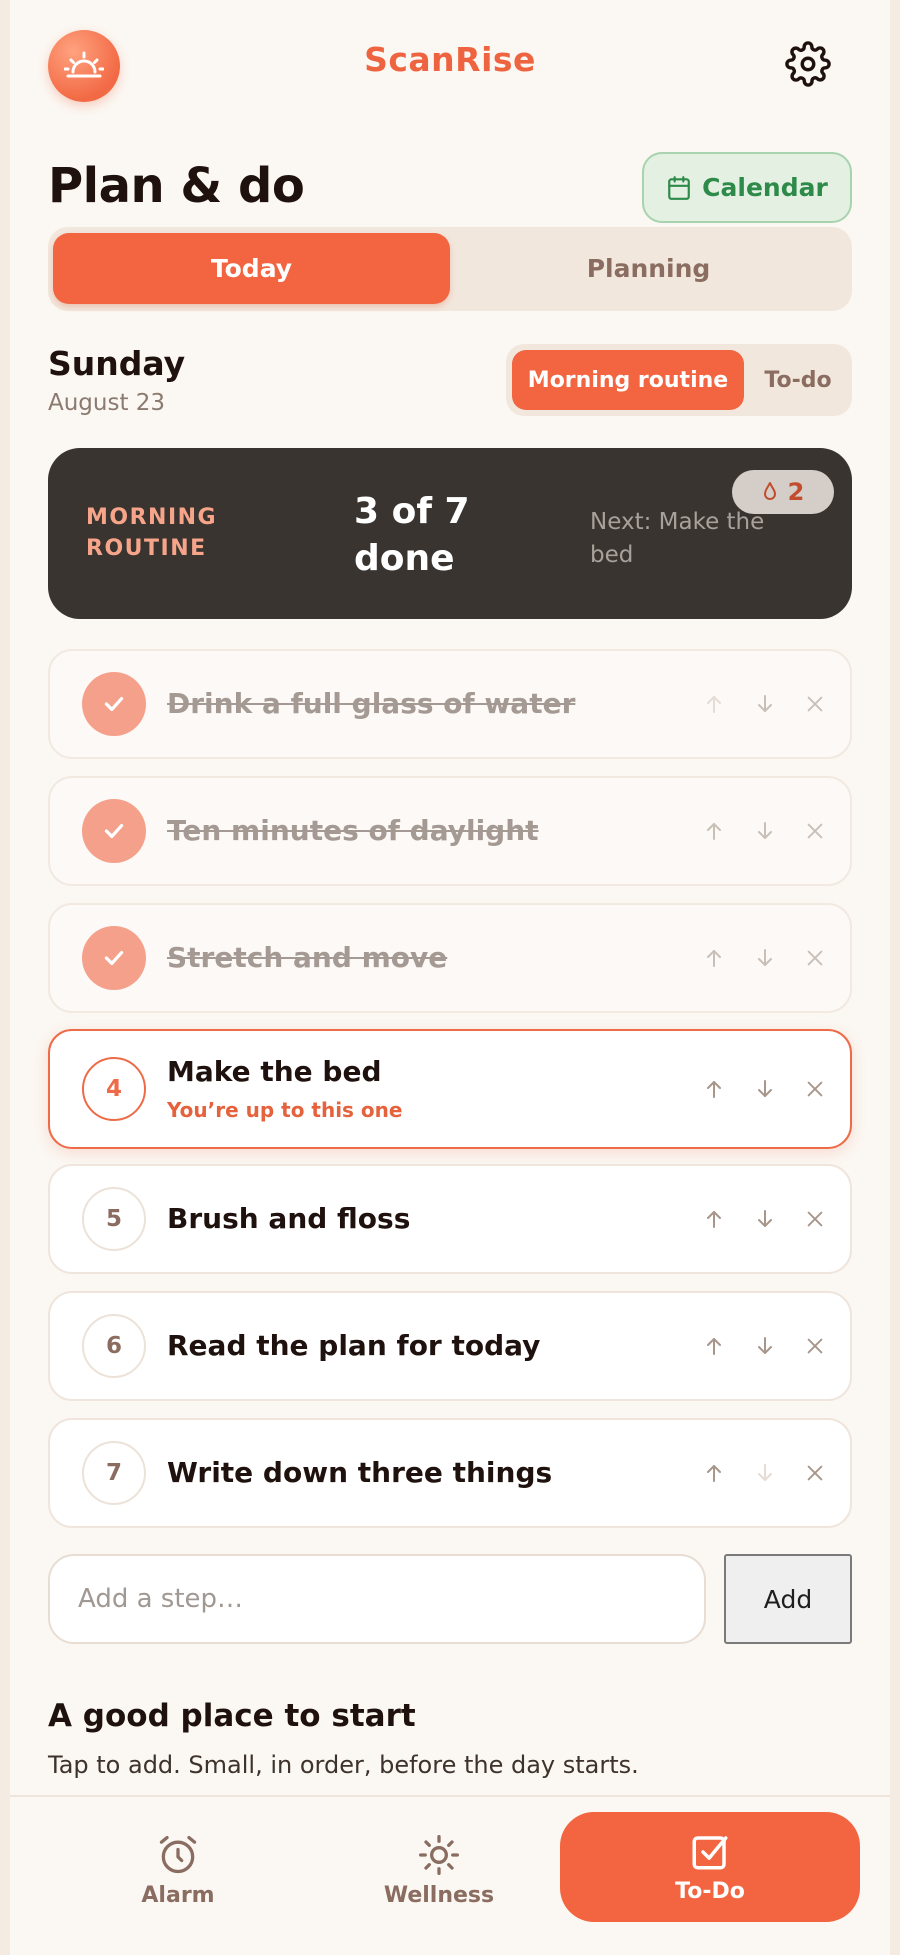 The height and width of the screenshot is (1955, 900). Describe the element at coordinates (765, 187) in the screenshot. I see `calendar-label: Calendar` at that location.